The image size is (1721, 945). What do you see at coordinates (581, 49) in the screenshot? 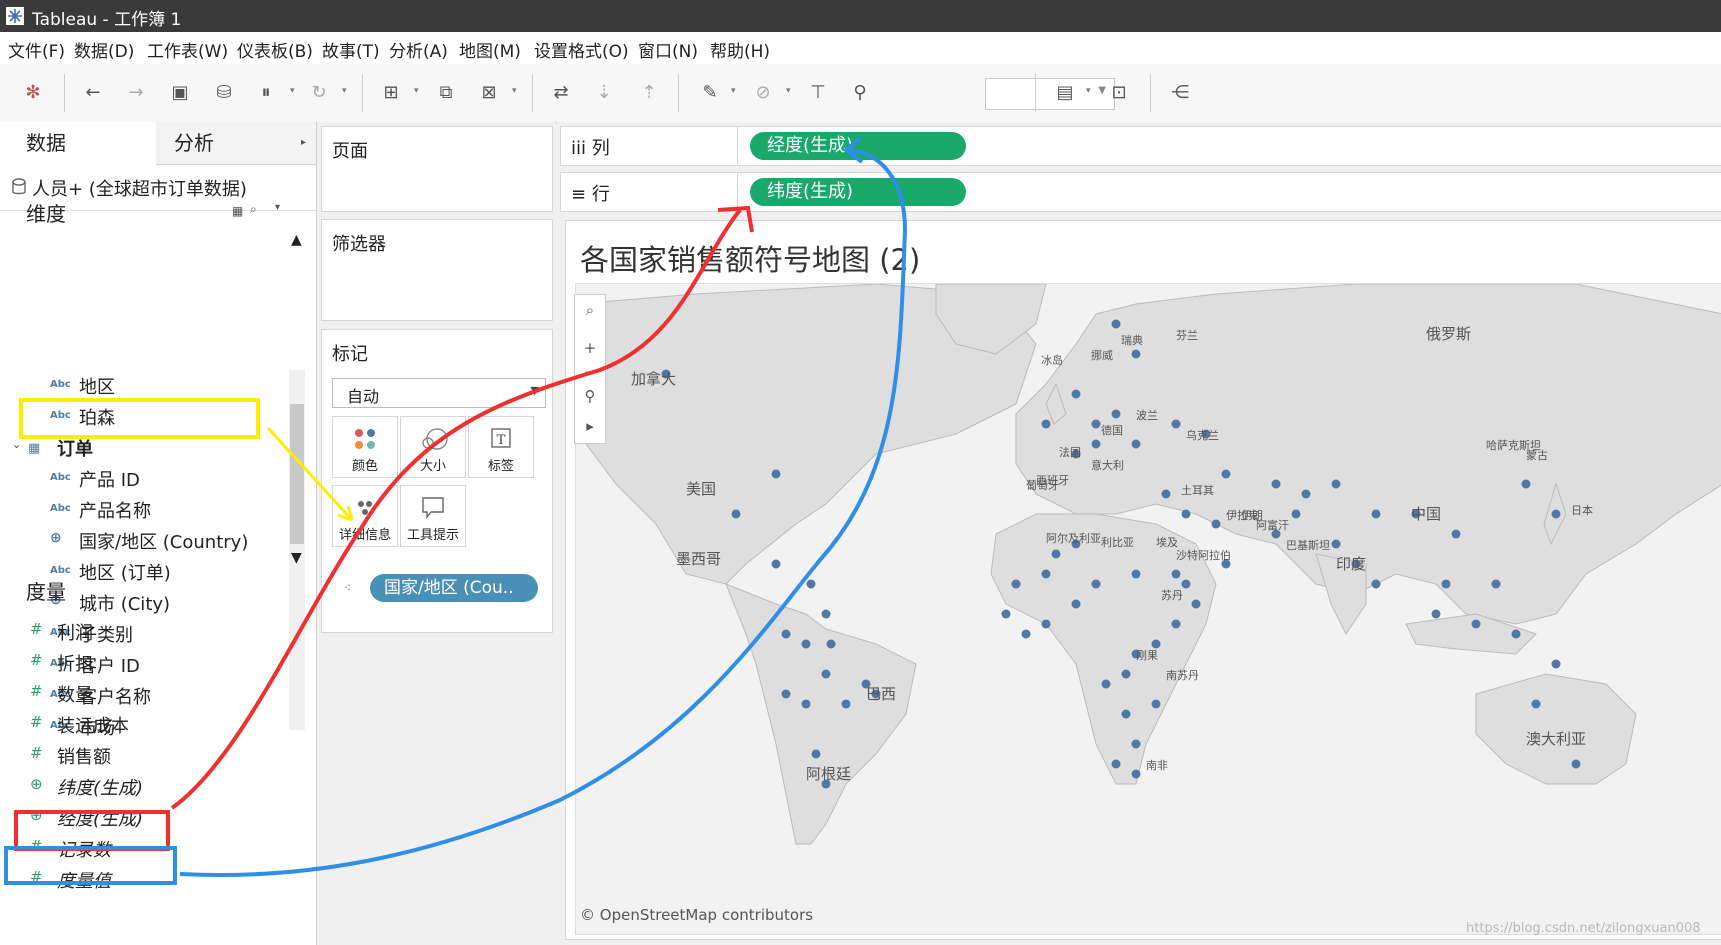
I see `menu-format: 设置格式(O)` at bounding box center [581, 49].